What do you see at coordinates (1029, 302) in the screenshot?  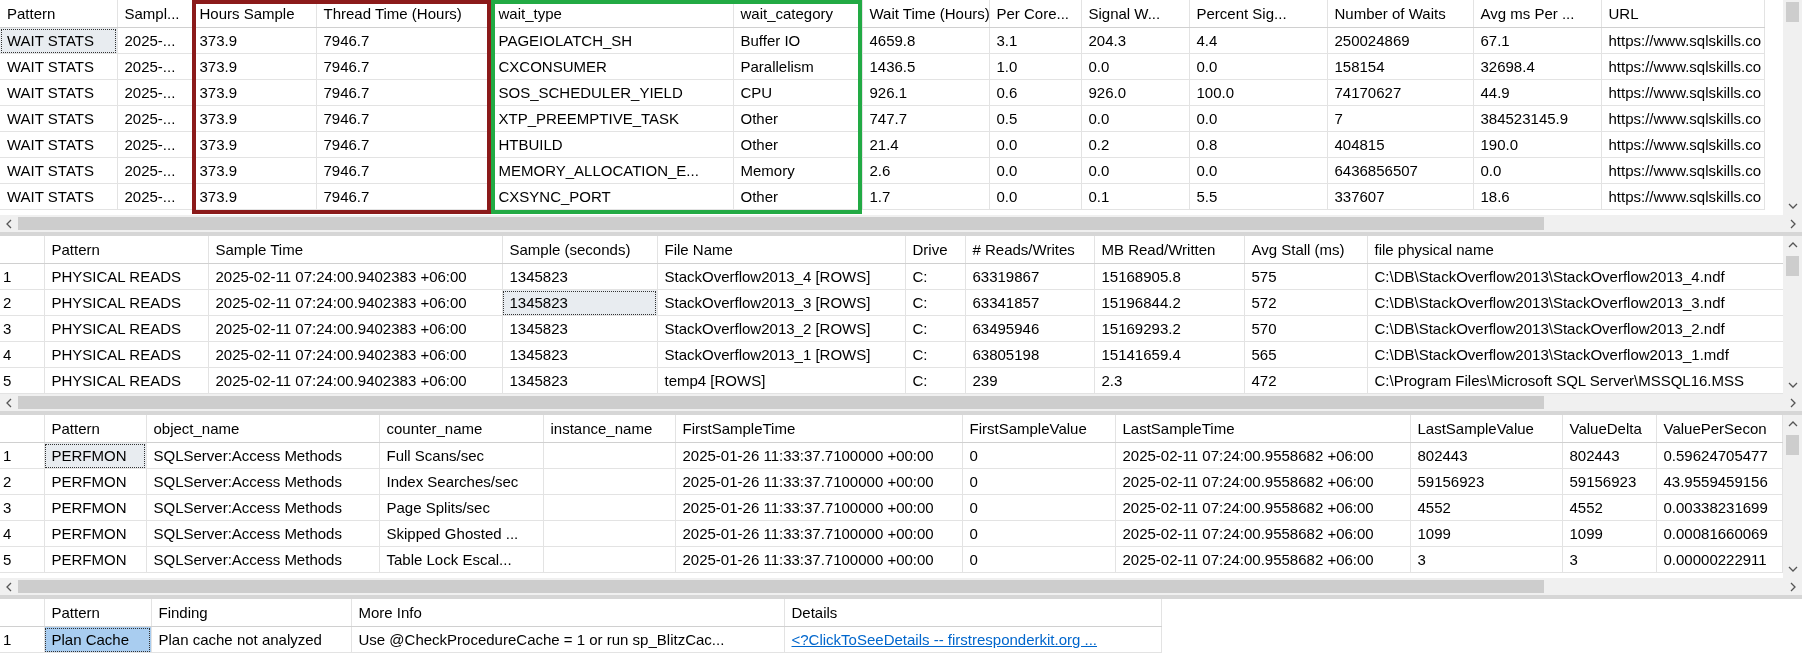 I see `table-cell: 63341857` at bounding box center [1029, 302].